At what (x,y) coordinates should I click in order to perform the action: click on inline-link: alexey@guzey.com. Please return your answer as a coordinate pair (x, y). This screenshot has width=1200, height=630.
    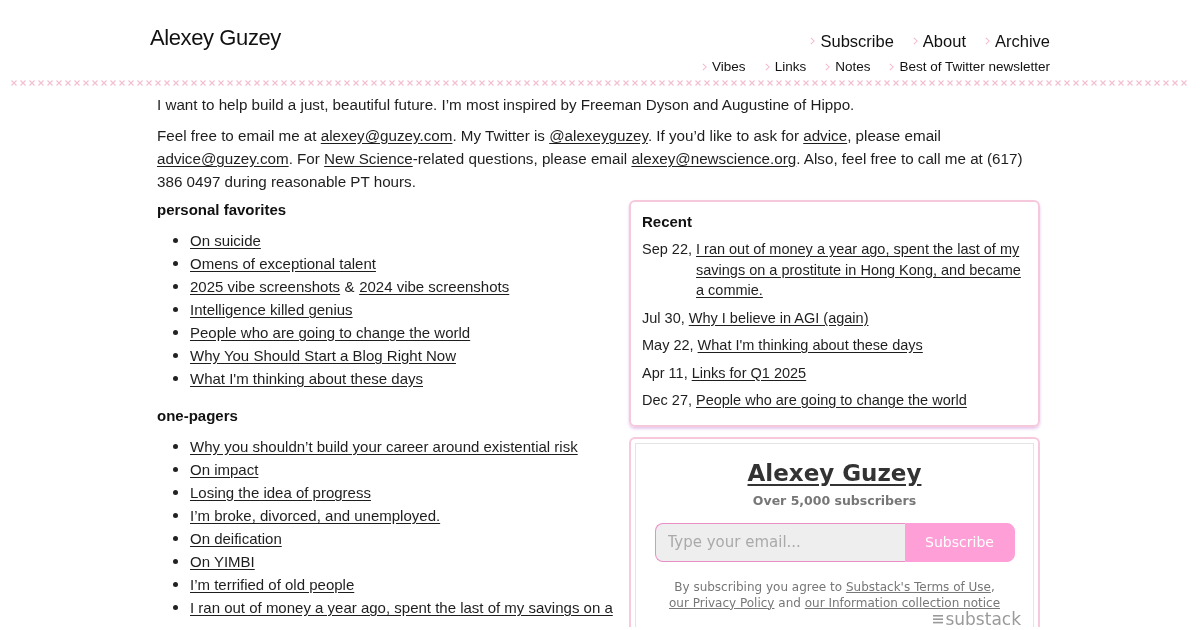
    Looking at the image, I should click on (386, 135).